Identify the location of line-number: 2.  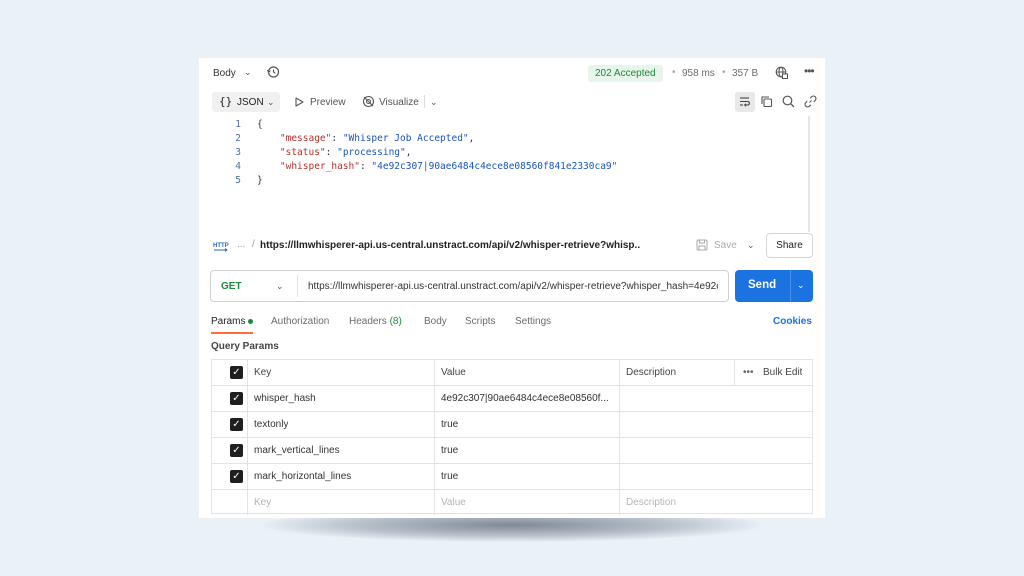
(238, 138).